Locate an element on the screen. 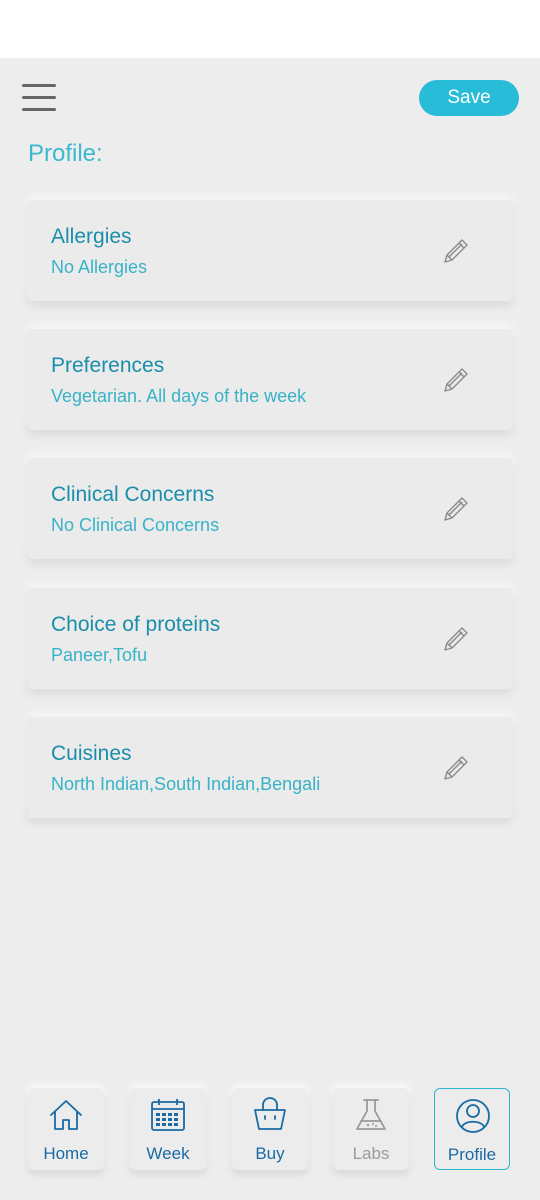 This screenshot has height=1200, width=540. nav-buy: Buy is located at coordinates (270, 1129).